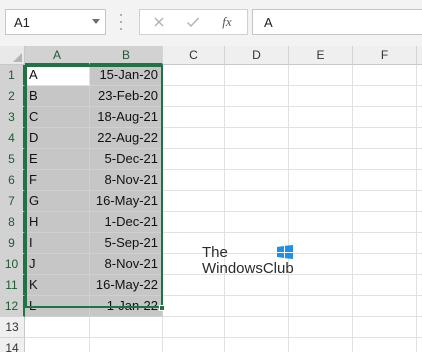 This screenshot has width=422, height=352. Describe the element at coordinates (257, 55) in the screenshot. I see `column-header-d: D` at that location.